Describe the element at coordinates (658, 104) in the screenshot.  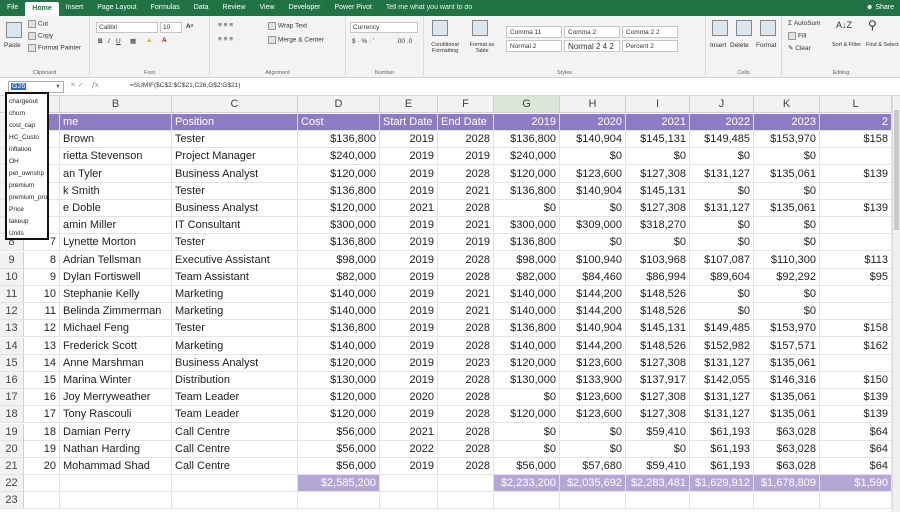
I see `column-header-i: I` at that location.